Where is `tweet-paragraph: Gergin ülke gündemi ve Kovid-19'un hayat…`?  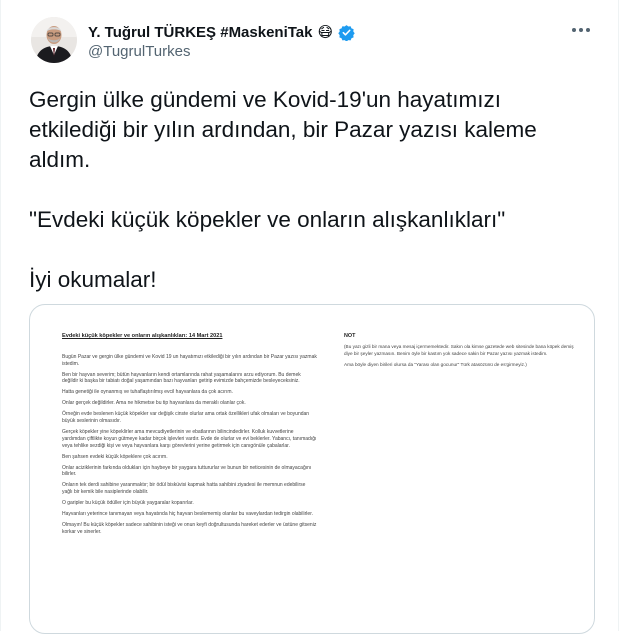
tweet-paragraph: Gergin ülke gündemi ve Kovid-19'un hayat… is located at coordinates (283, 129).